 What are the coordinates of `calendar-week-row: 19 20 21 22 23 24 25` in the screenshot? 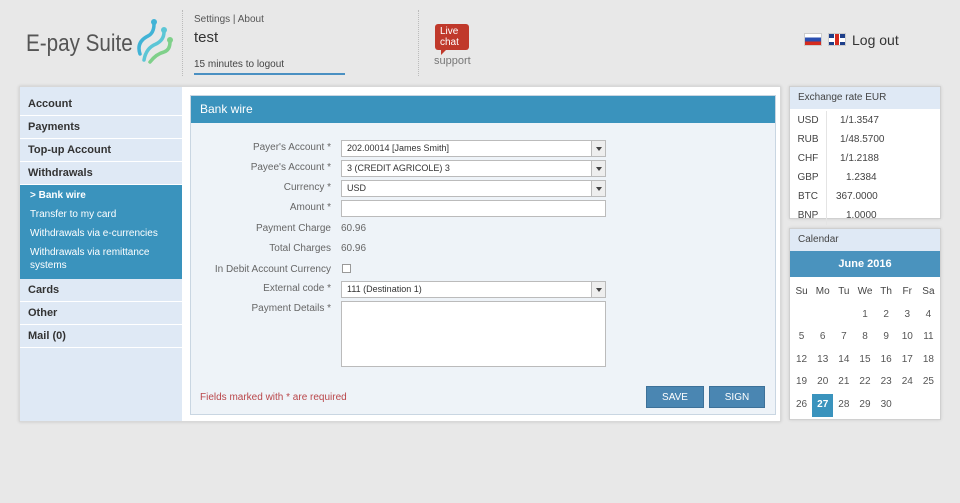 It's located at (865, 382).